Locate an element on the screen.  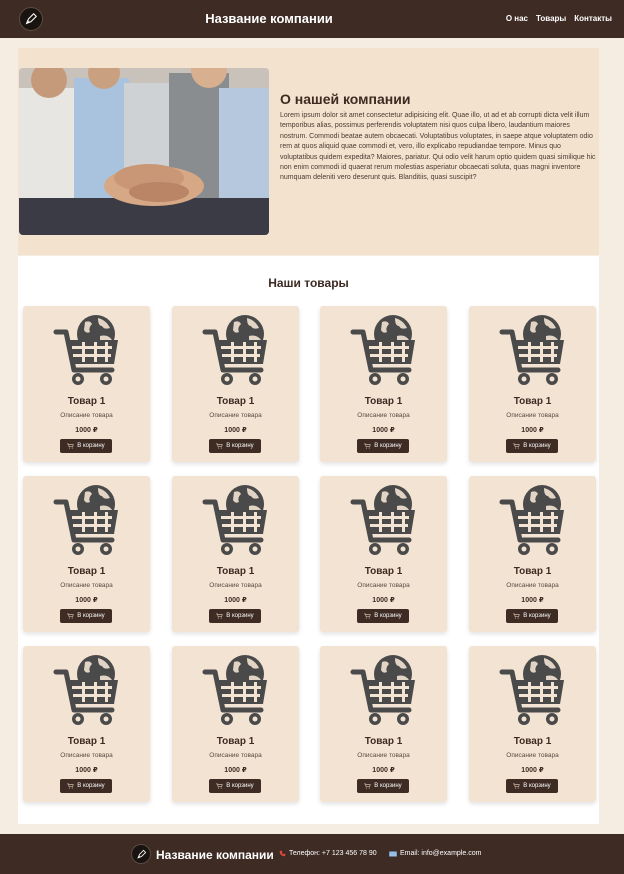
envelope-icon is located at coordinates (393, 853).